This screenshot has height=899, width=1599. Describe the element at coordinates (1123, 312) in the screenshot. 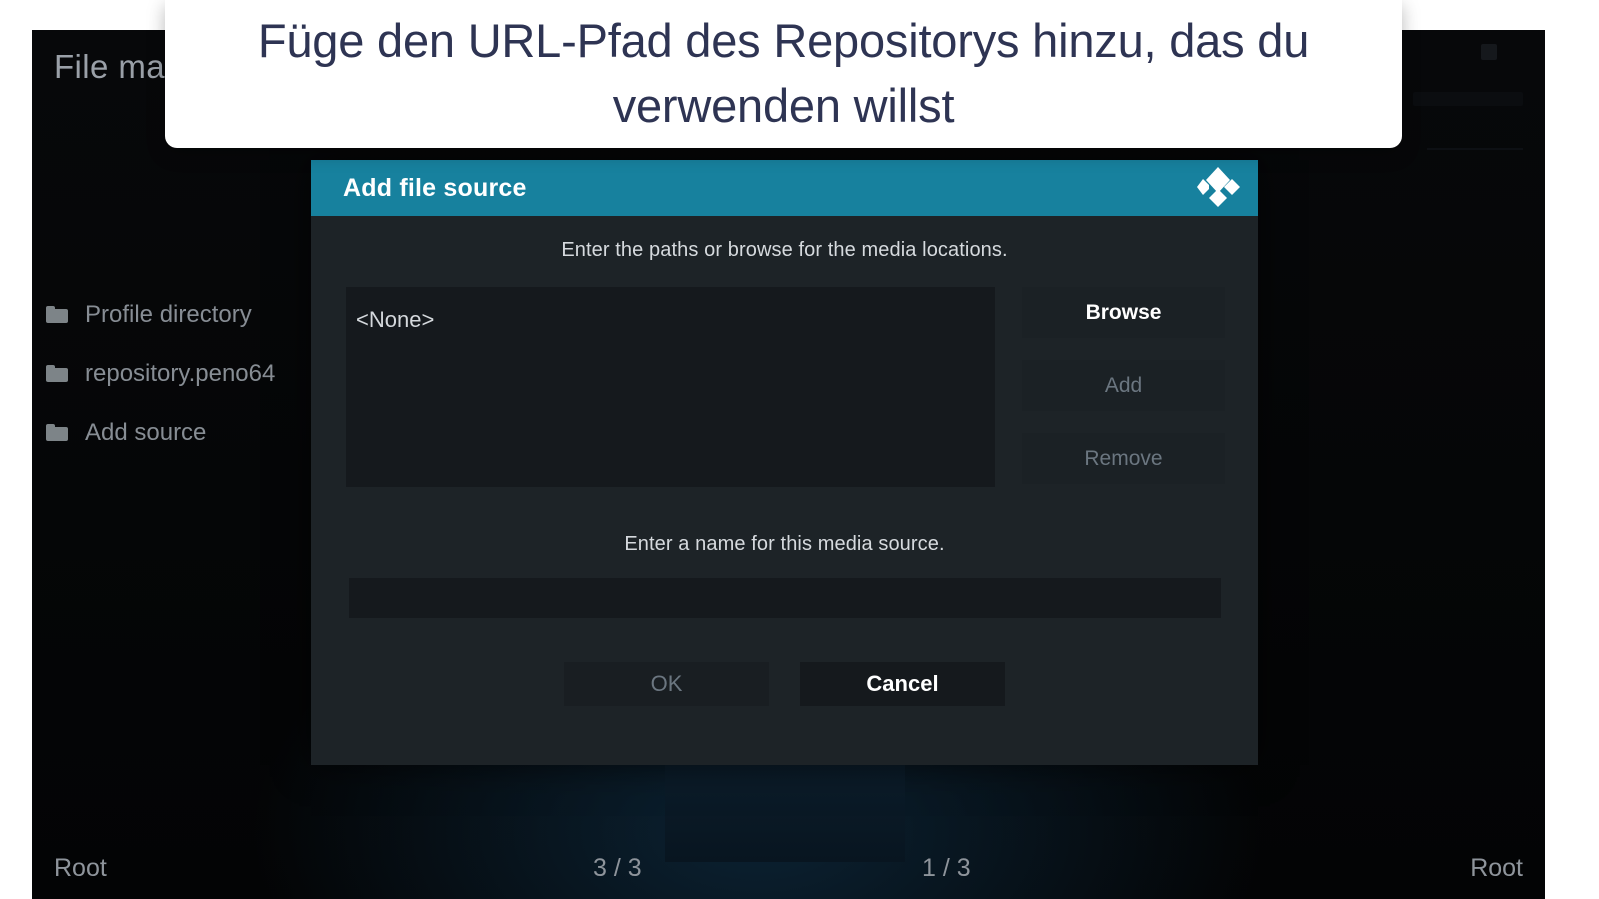

I see `browse-button: Browse` at that location.